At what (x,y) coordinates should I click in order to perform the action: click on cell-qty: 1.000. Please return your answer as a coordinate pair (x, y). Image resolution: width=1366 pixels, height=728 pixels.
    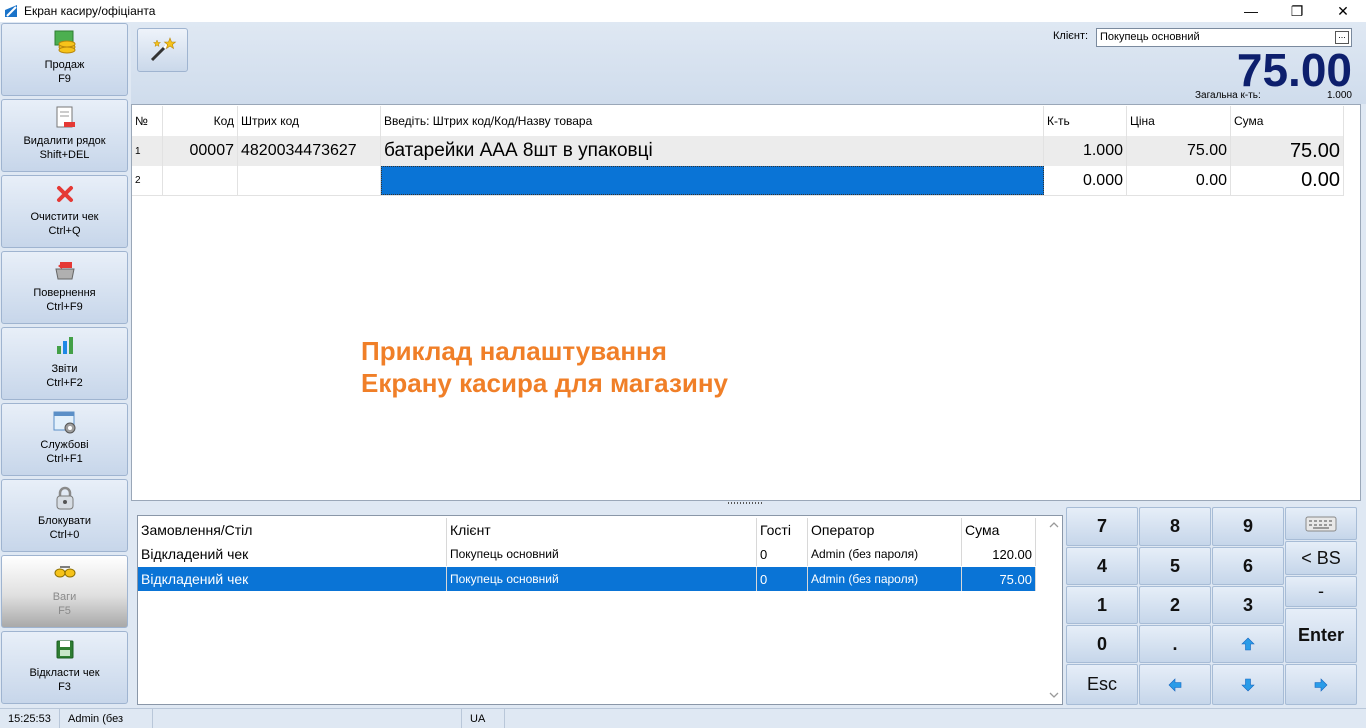
    Looking at the image, I should click on (1085, 151).